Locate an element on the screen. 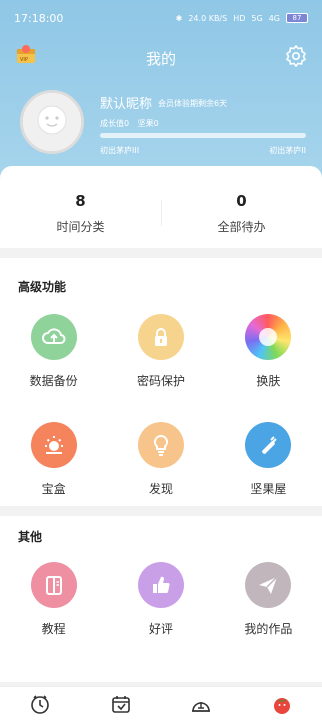 This screenshot has height=720, width=322. bottom-tab-bar is located at coordinates (161, 703).